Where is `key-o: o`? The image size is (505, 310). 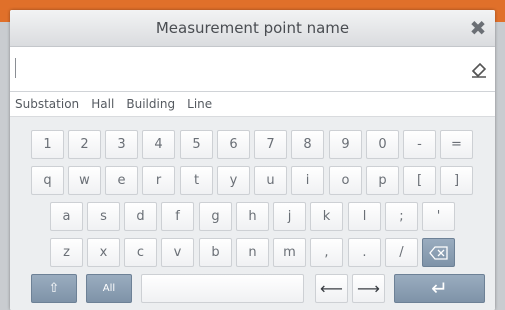
key-o: o is located at coordinates (345, 180).